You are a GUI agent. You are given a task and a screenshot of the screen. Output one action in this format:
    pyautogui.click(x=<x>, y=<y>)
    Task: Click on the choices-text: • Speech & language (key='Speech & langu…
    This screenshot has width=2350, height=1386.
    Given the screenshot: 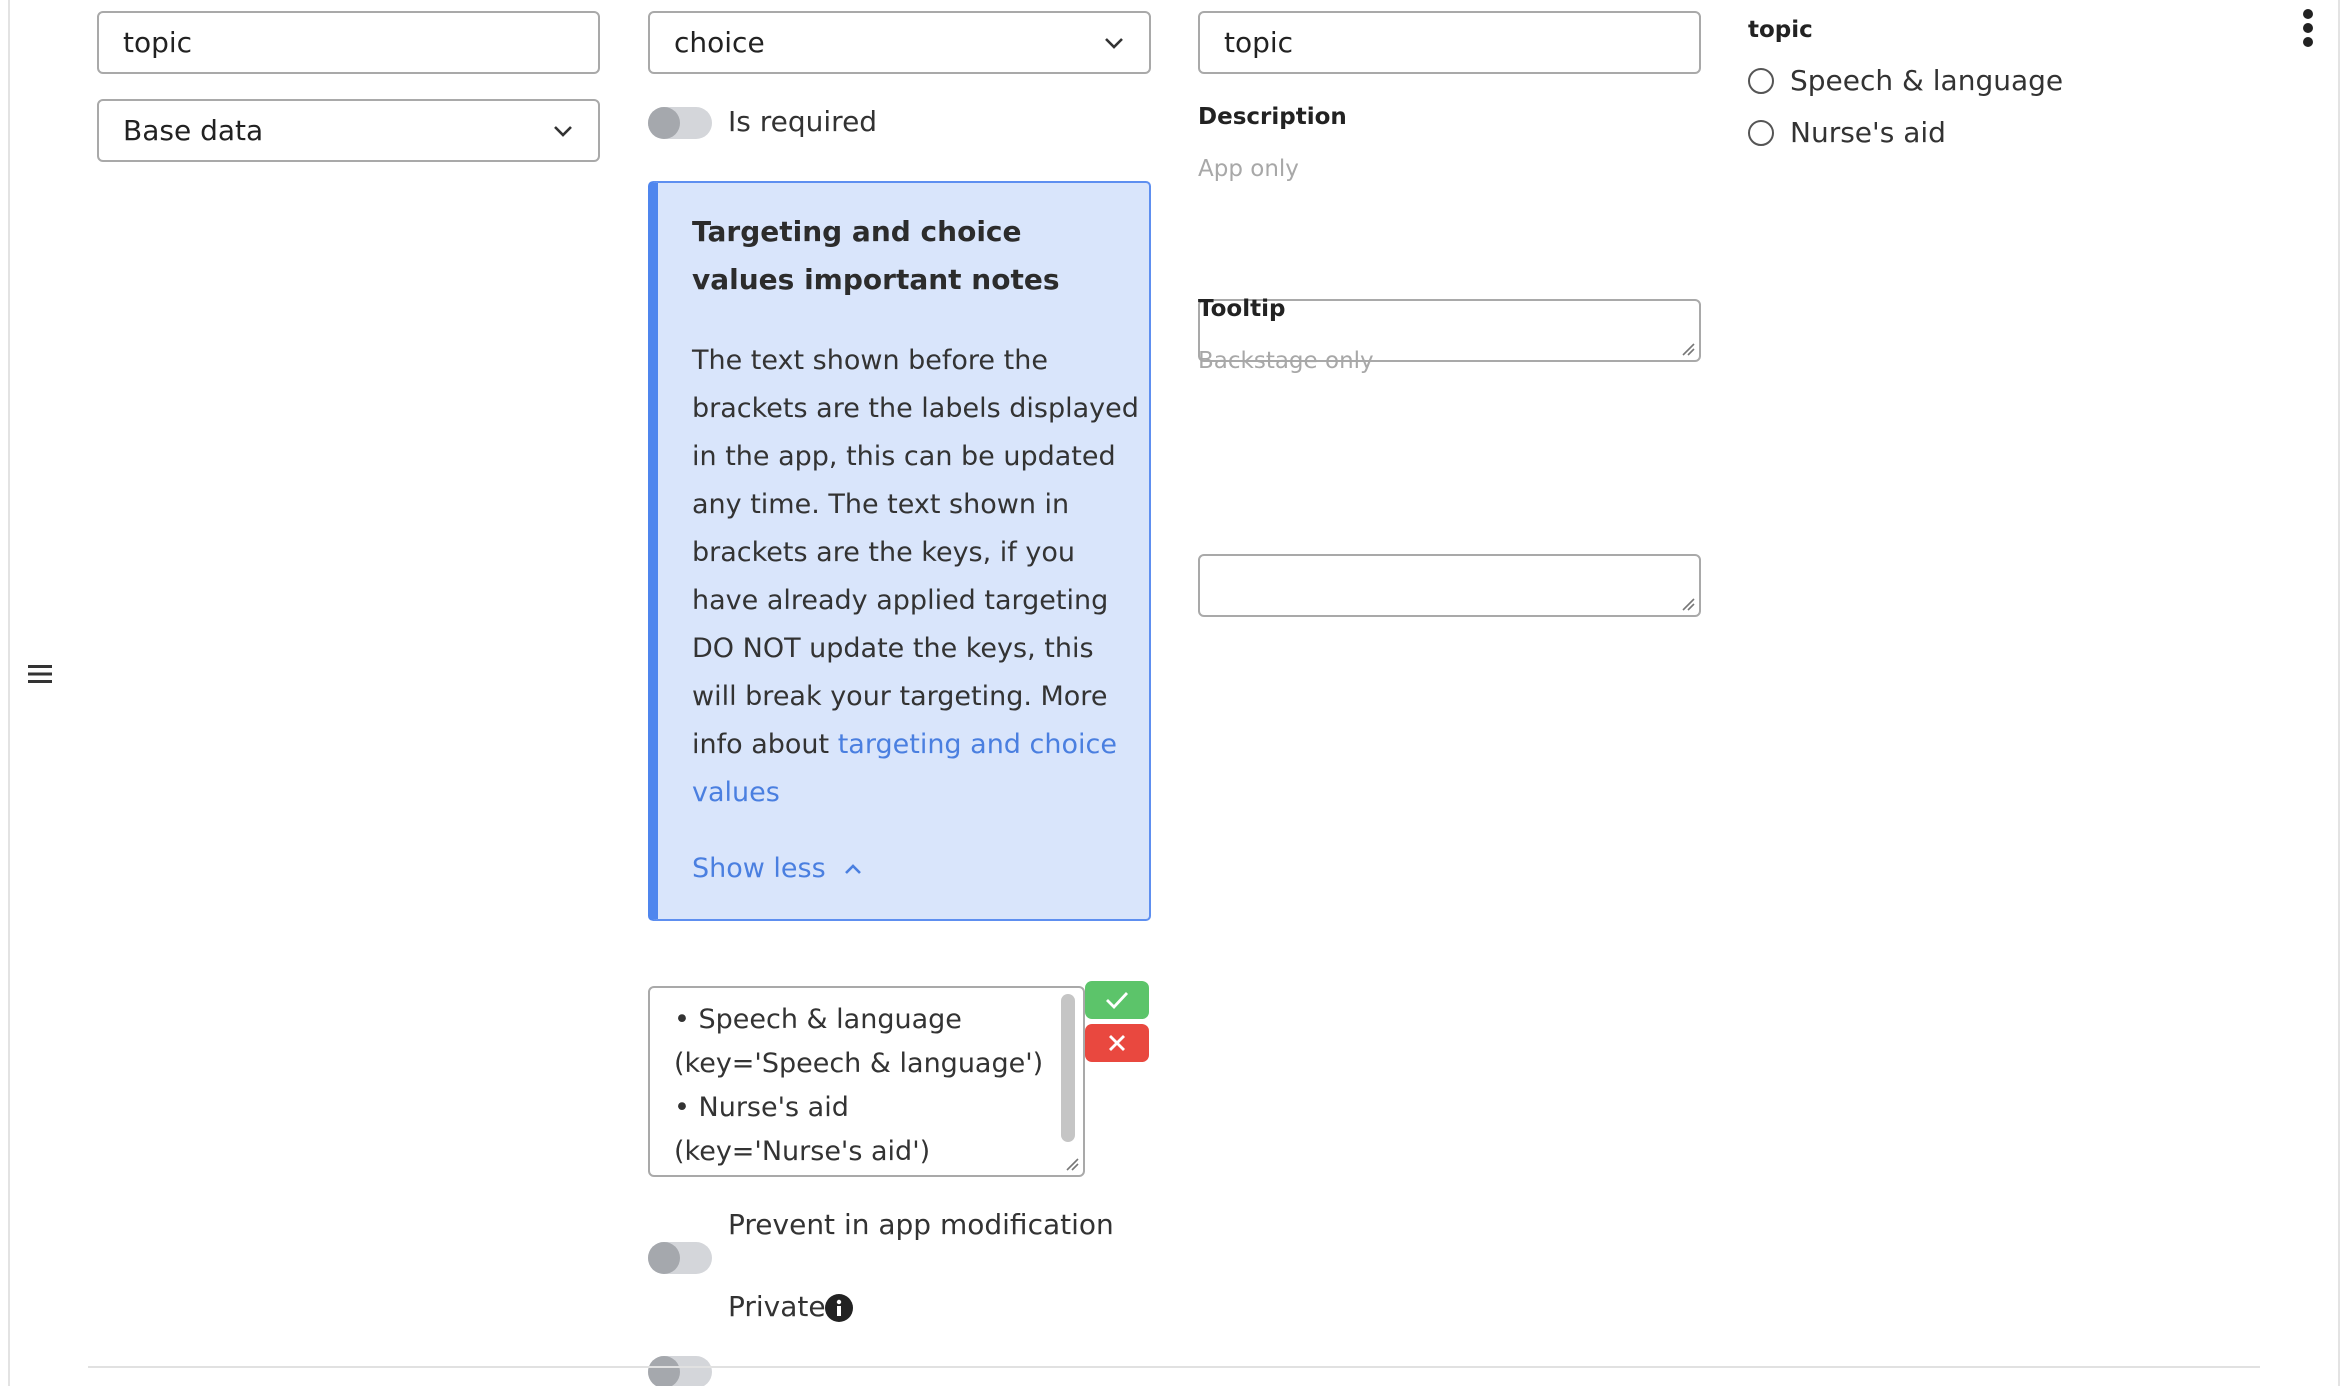 What is the action you would take?
    pyautogui.click(x=859, y=1085)
    